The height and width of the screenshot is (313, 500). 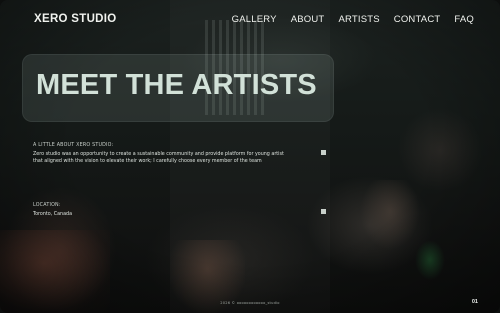 What do you see at coordinates (358, 19) in the screenshot?
I see `nav-artists-link: ARTISTS` at bounding box center [358, 19].